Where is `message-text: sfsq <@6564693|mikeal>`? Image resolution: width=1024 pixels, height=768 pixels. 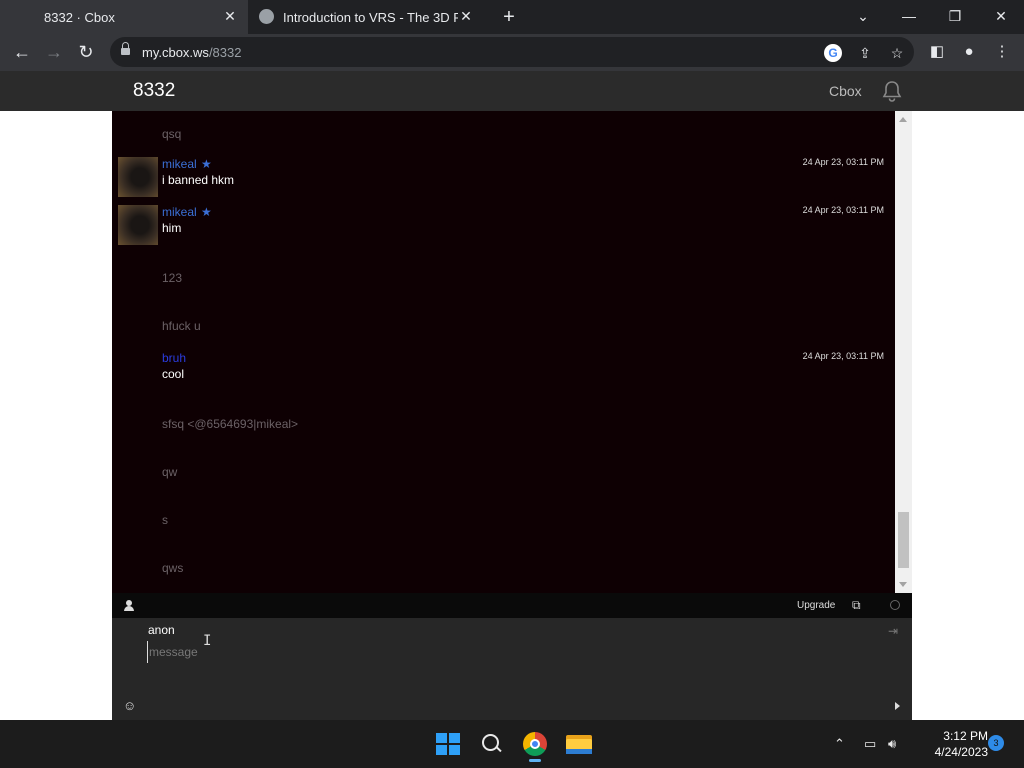 message-text: sfsq <@6564693|mikeal> is located at coordinates (230, 424).